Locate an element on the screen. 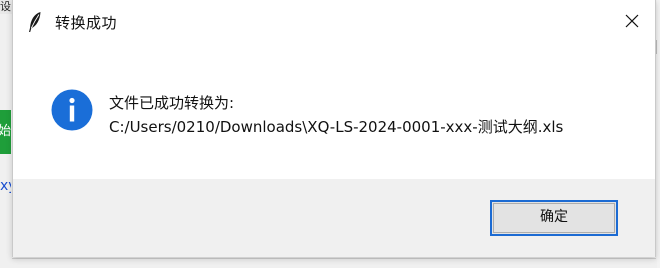 This screenshot has height=268, width=660. background-start-button: 始 is located at coordinates (5, 132).